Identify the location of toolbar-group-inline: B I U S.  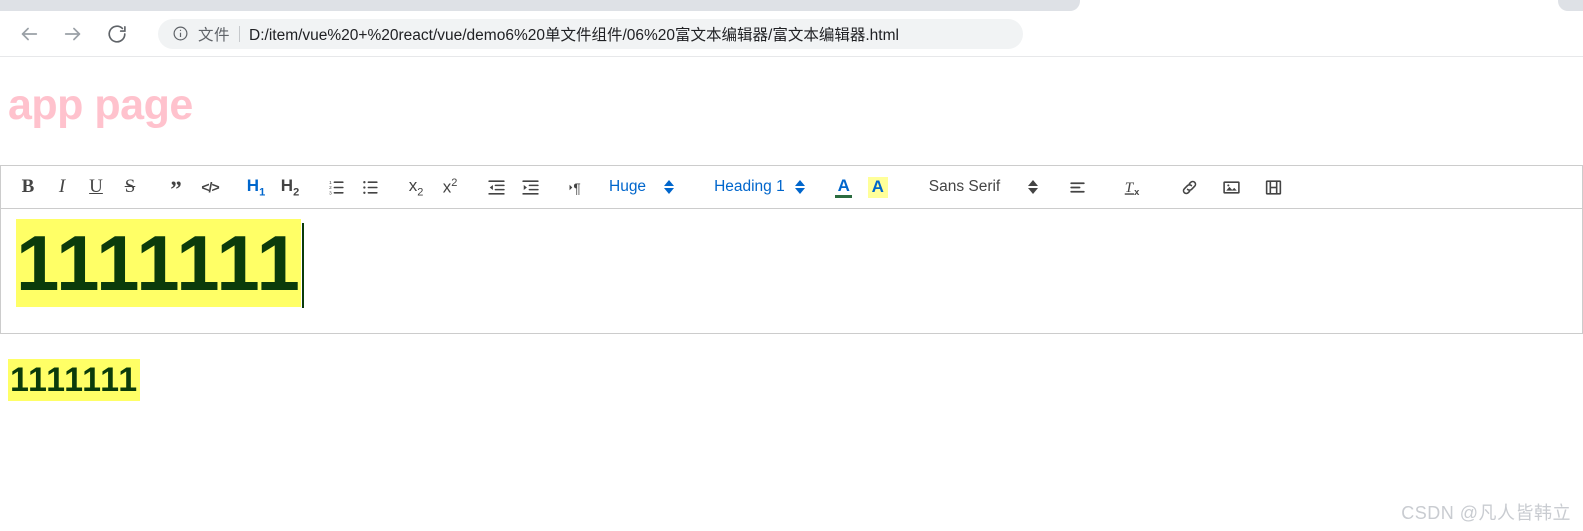
(79, 187).